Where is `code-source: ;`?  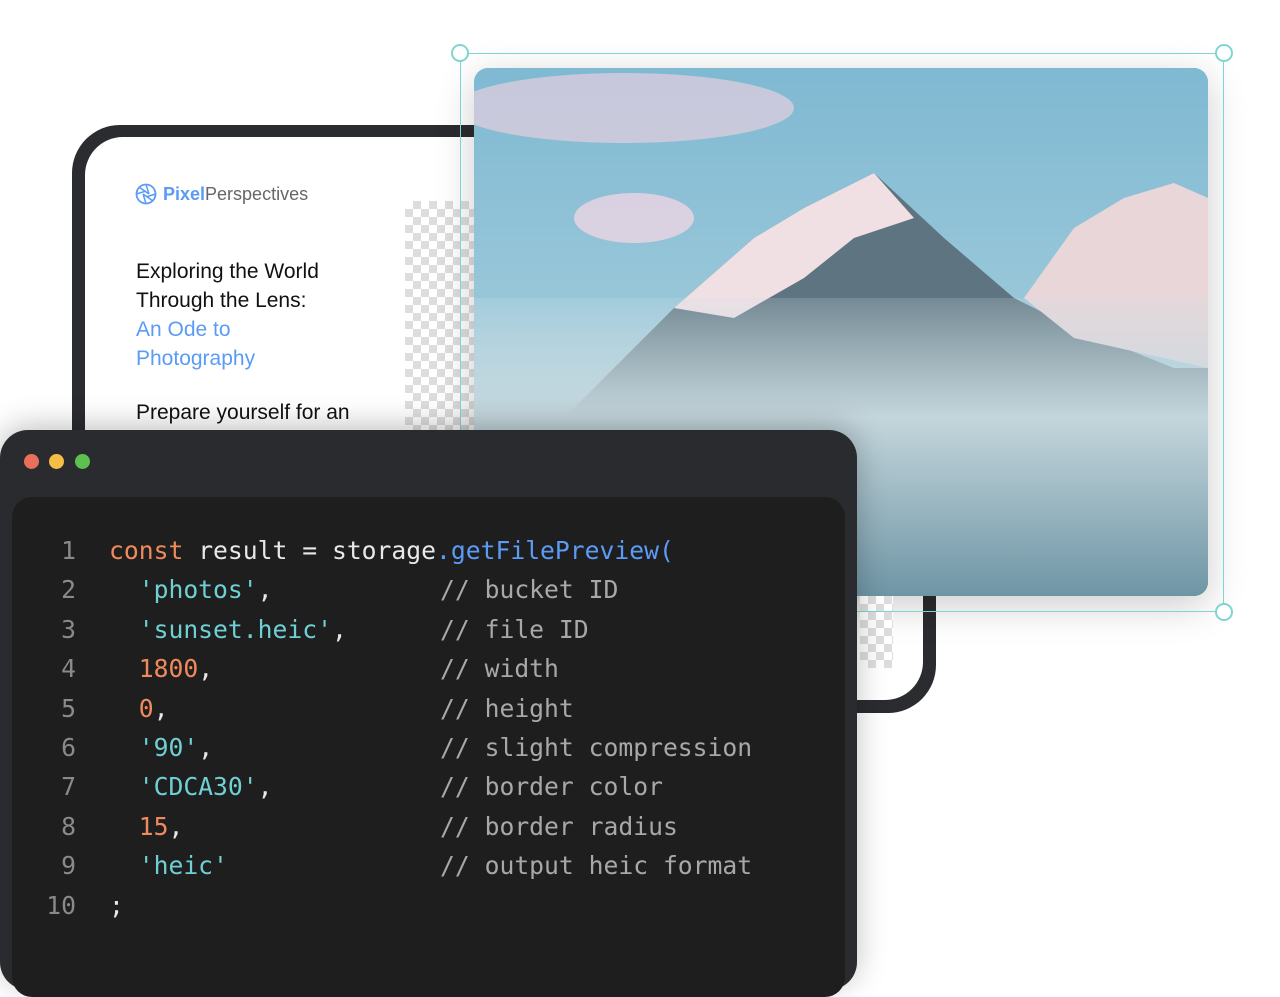 code-source: ; is located at coordinates (116, 905).